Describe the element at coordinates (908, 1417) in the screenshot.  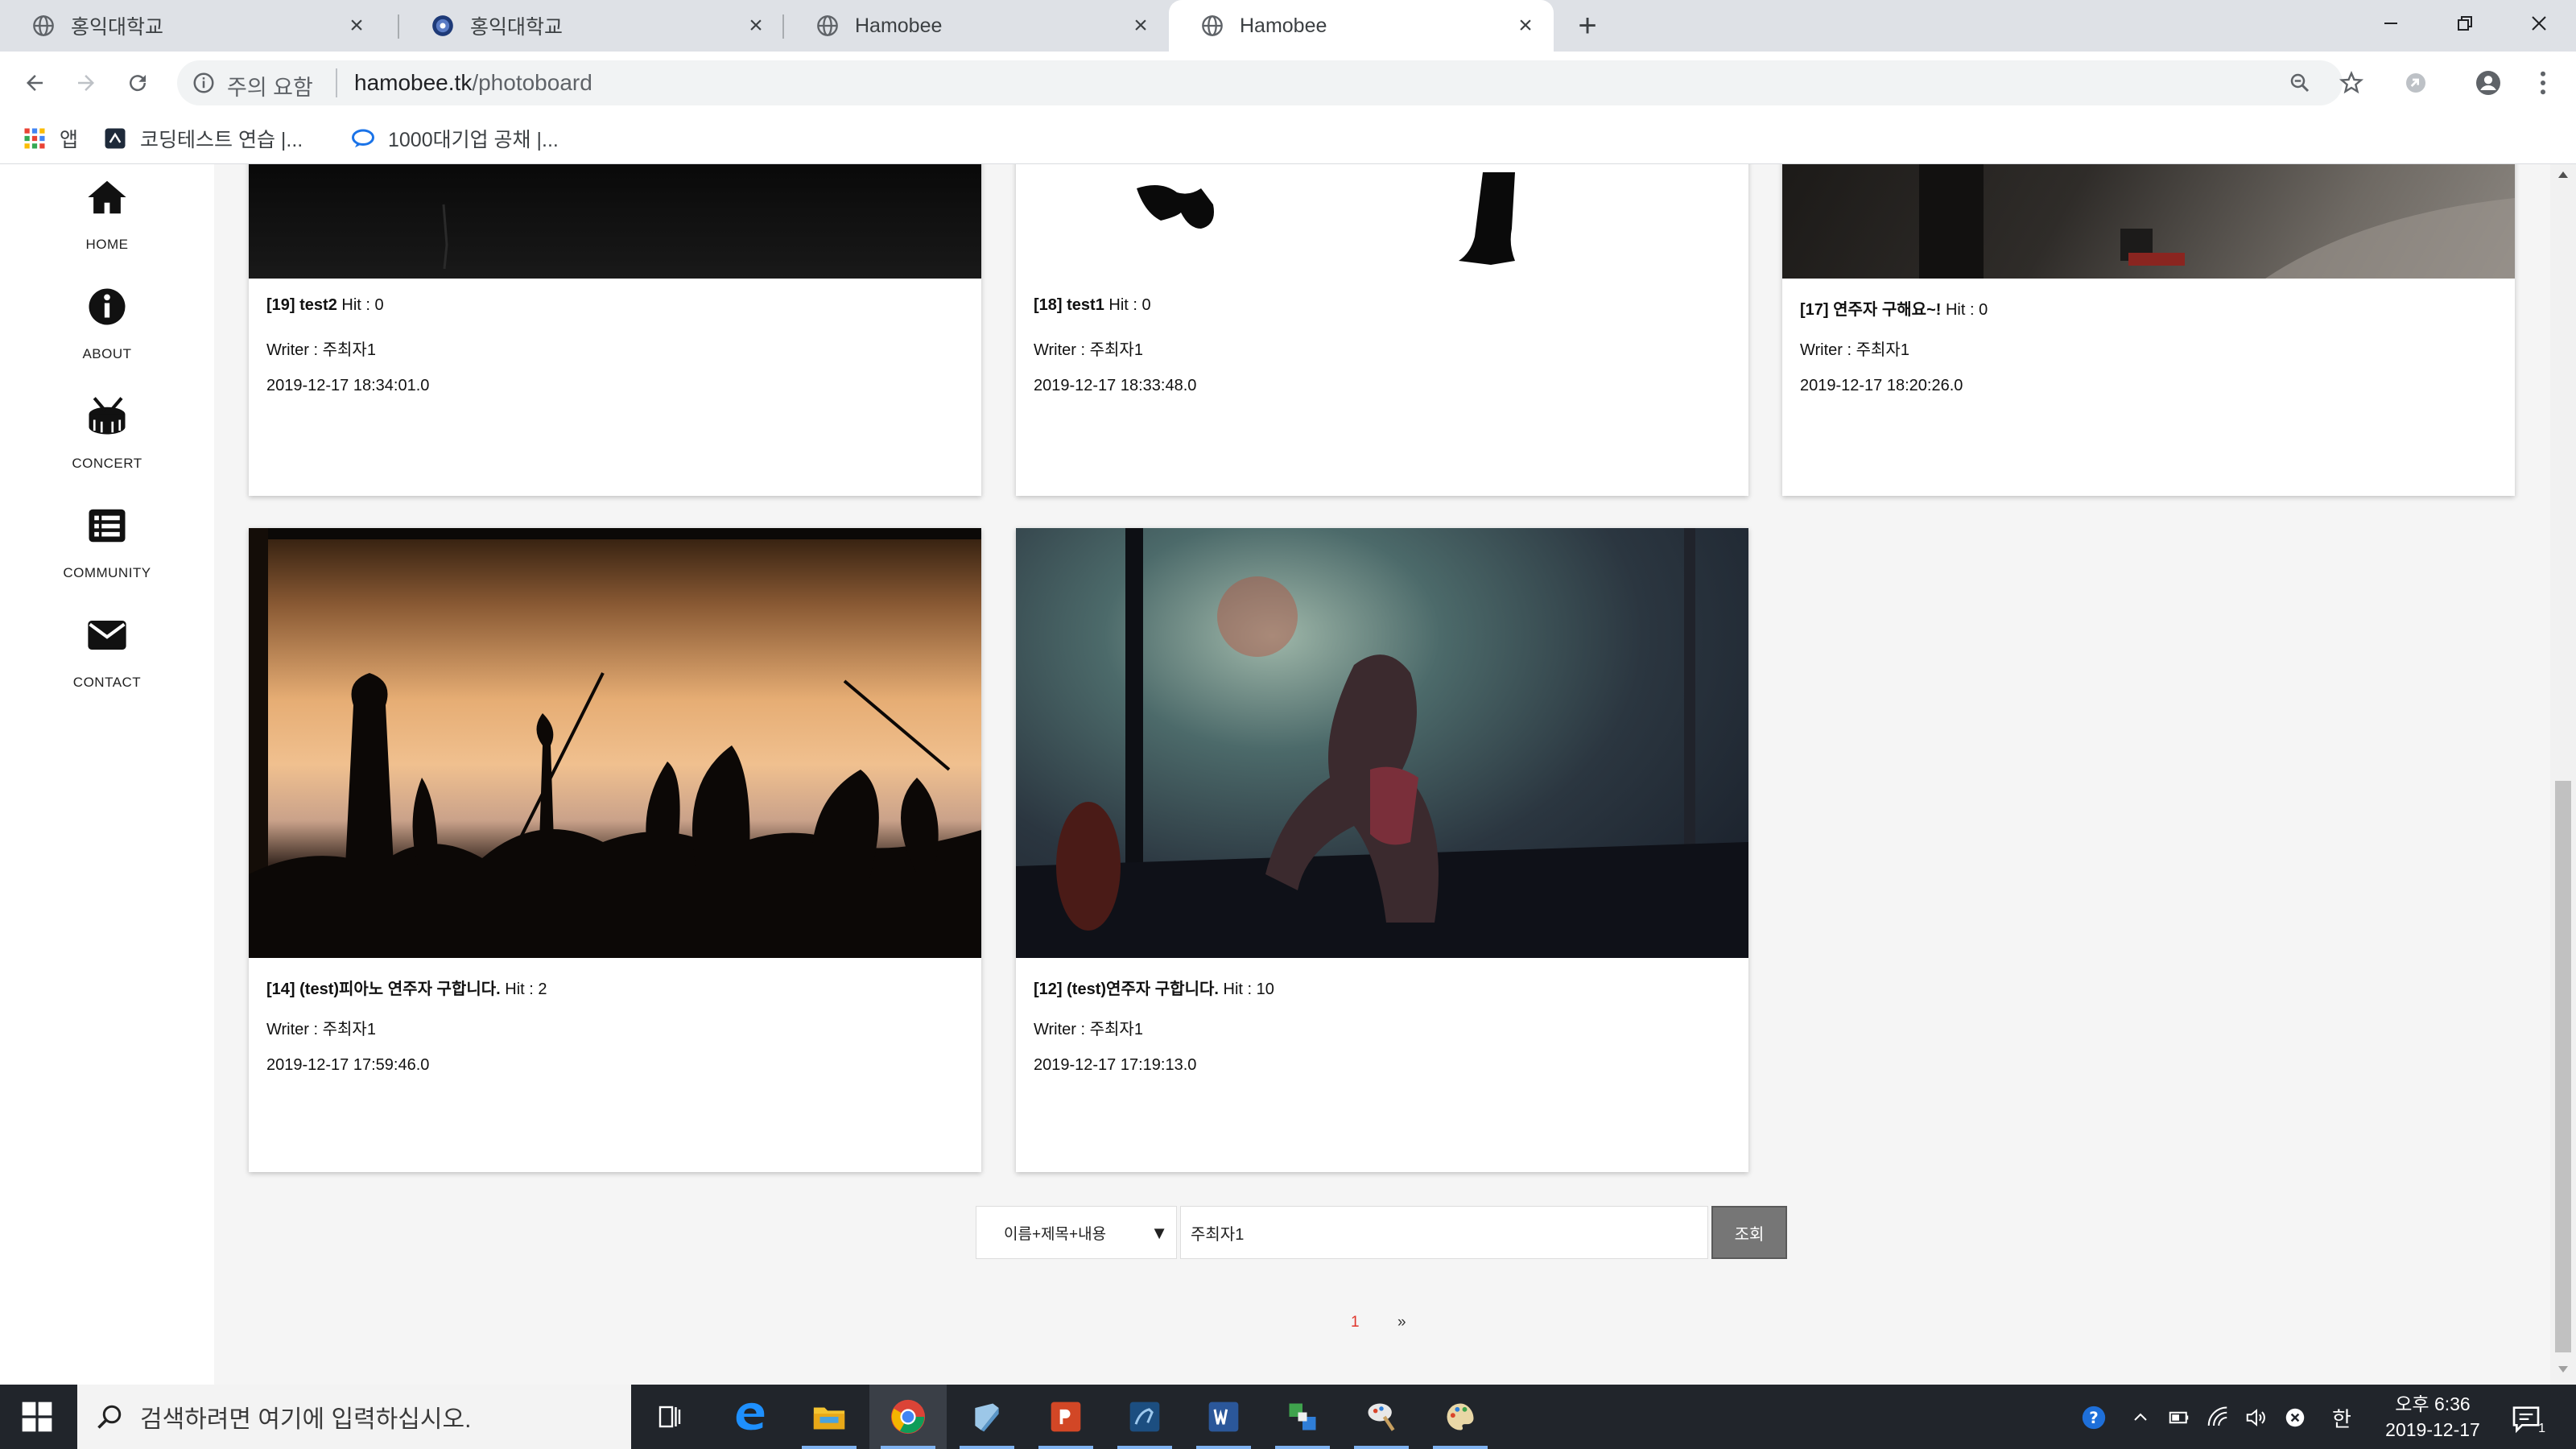
I see `chrome-browser-icon` at that location.